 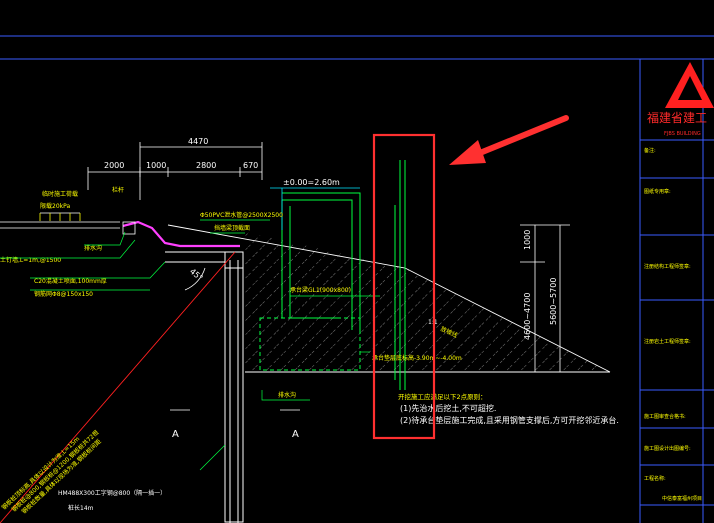 What do you see at coordinates (206, 165) in the screenshot?
I see `dim-seg3: 2800` at bounding box center [206, 165].